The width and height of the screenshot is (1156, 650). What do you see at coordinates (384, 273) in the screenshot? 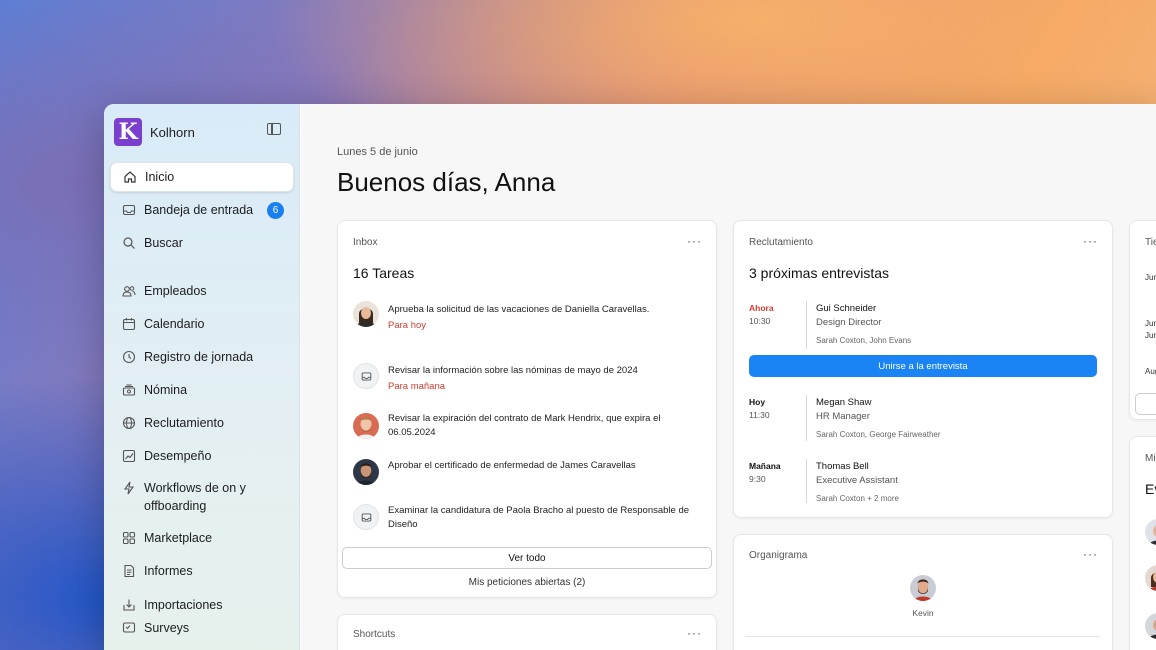
I see `card-title: 16 Tareas` at bounding box center [384, 273].